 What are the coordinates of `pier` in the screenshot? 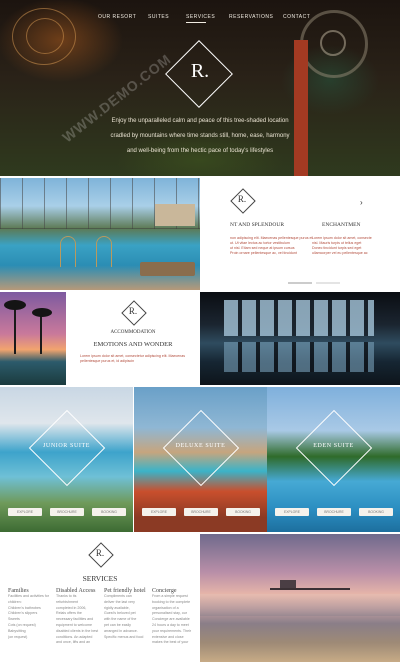 It's located at (310, 589).